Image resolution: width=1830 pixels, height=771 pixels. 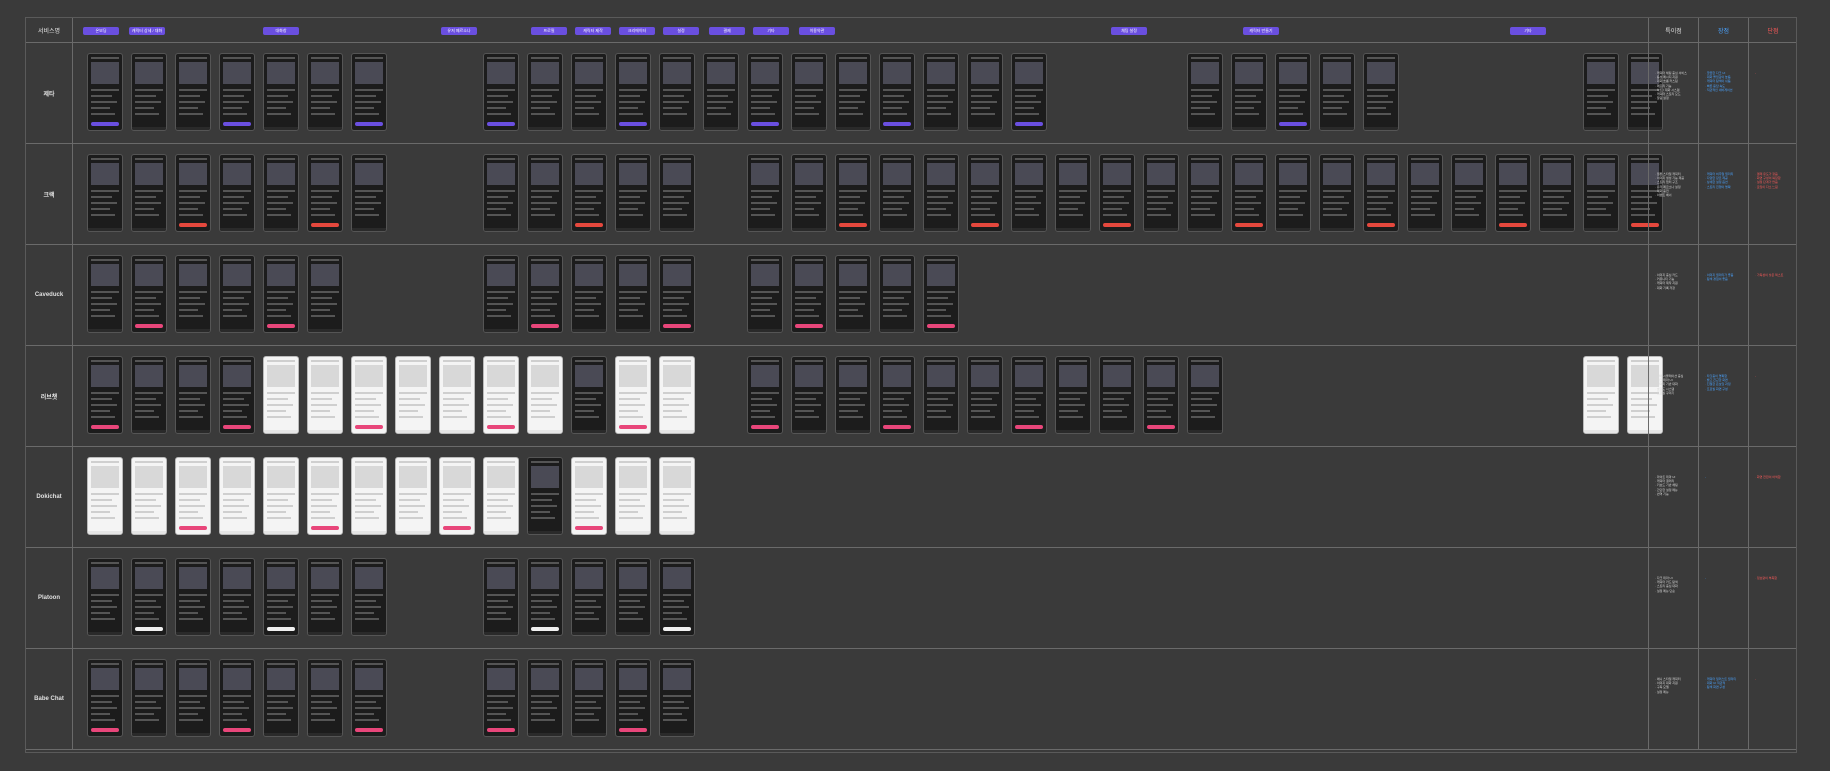 I want to click on tag-creator: 크리에이터, so click(x=637, y=31).